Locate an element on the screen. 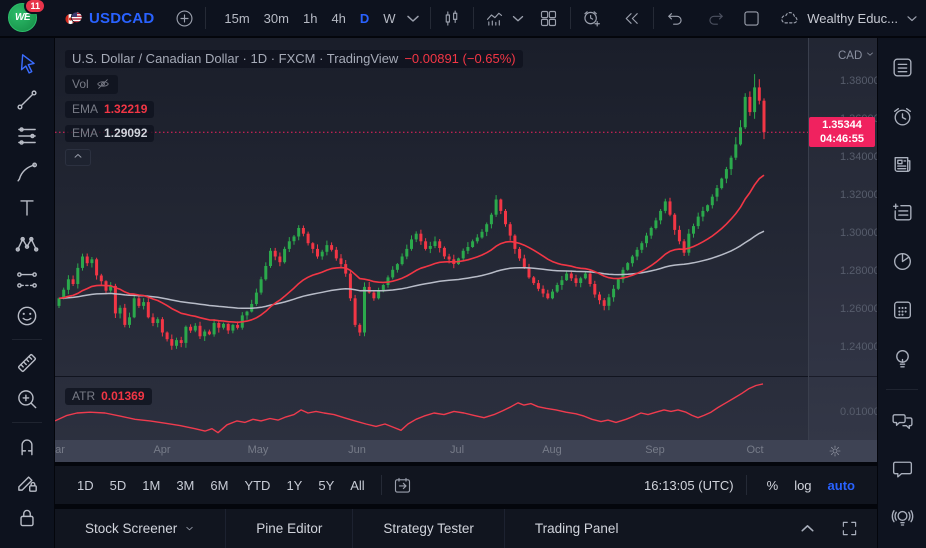 The height and width of the screenshot is (548, 926). fullscreen-button is located at coordinates (849, 529).